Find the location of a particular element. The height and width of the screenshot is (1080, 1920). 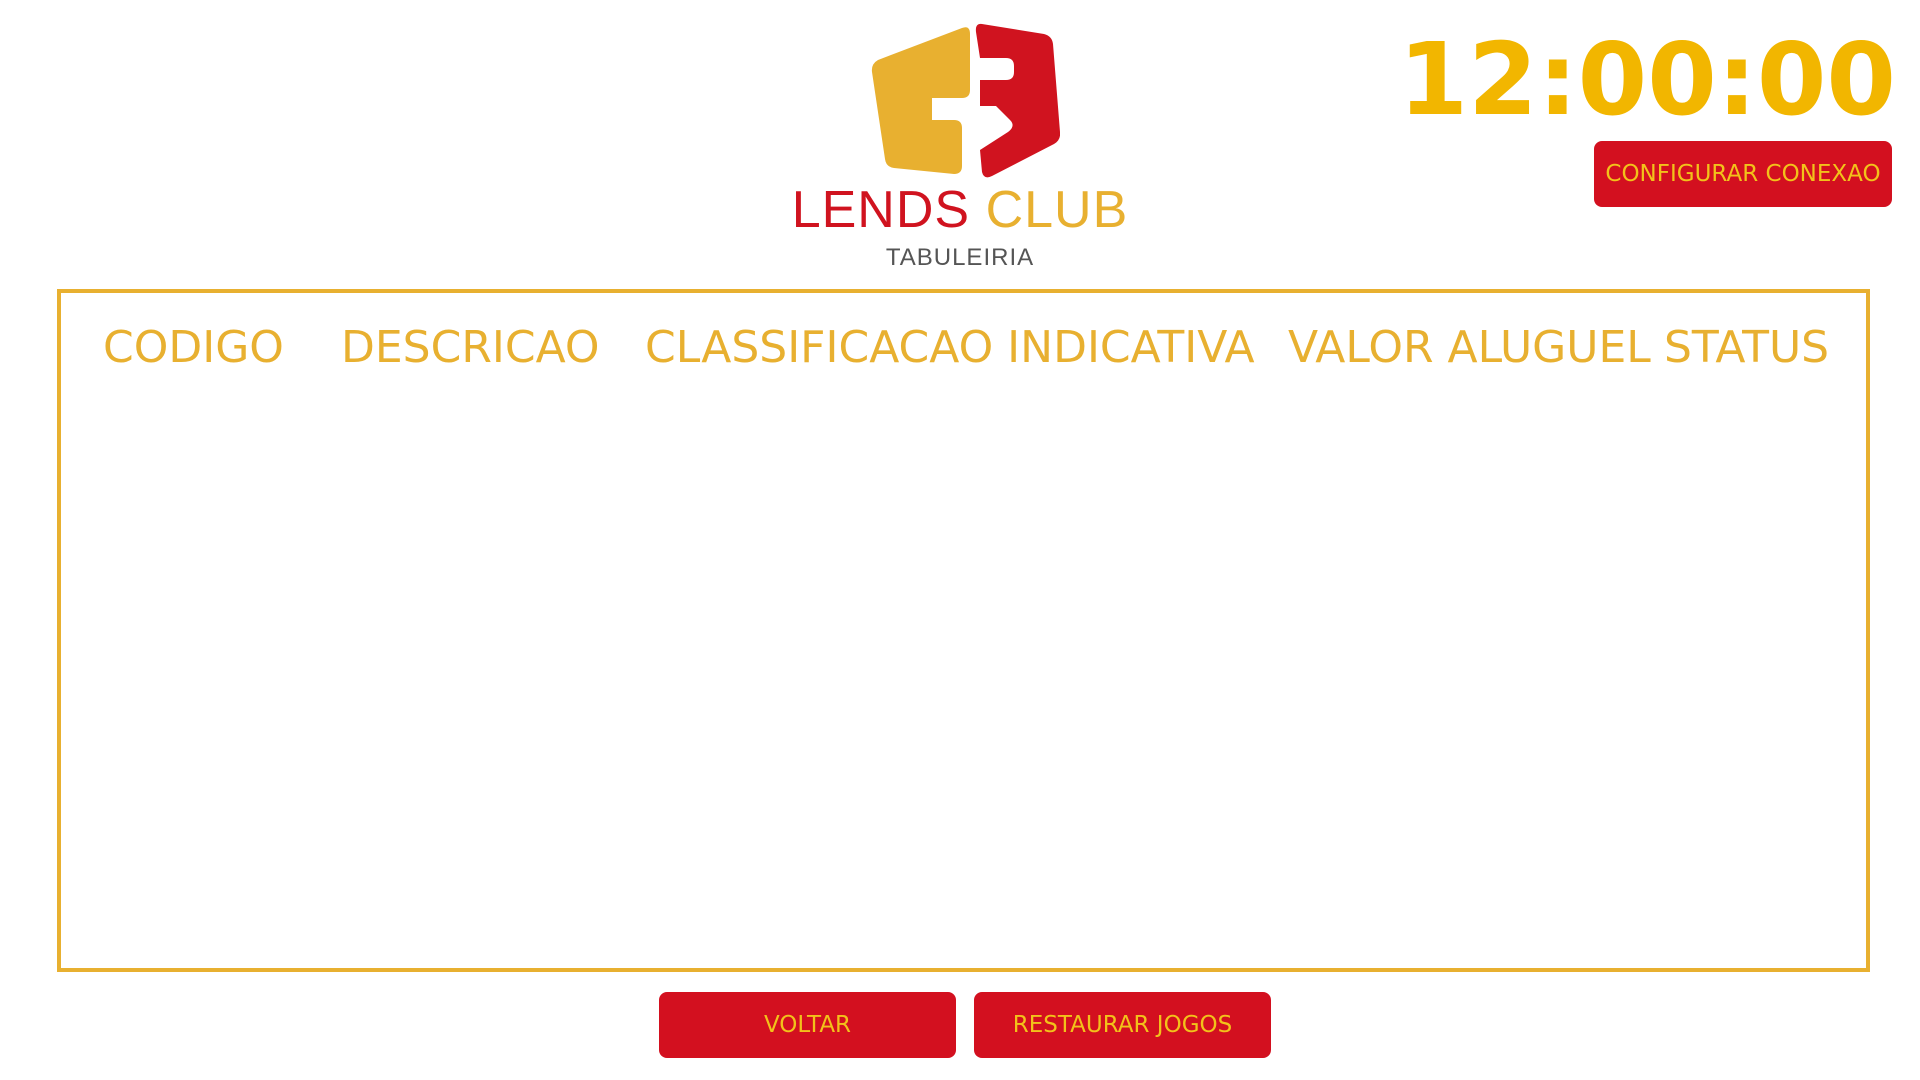

column-header-status: STATUS is located at coordinates (1747, 347).